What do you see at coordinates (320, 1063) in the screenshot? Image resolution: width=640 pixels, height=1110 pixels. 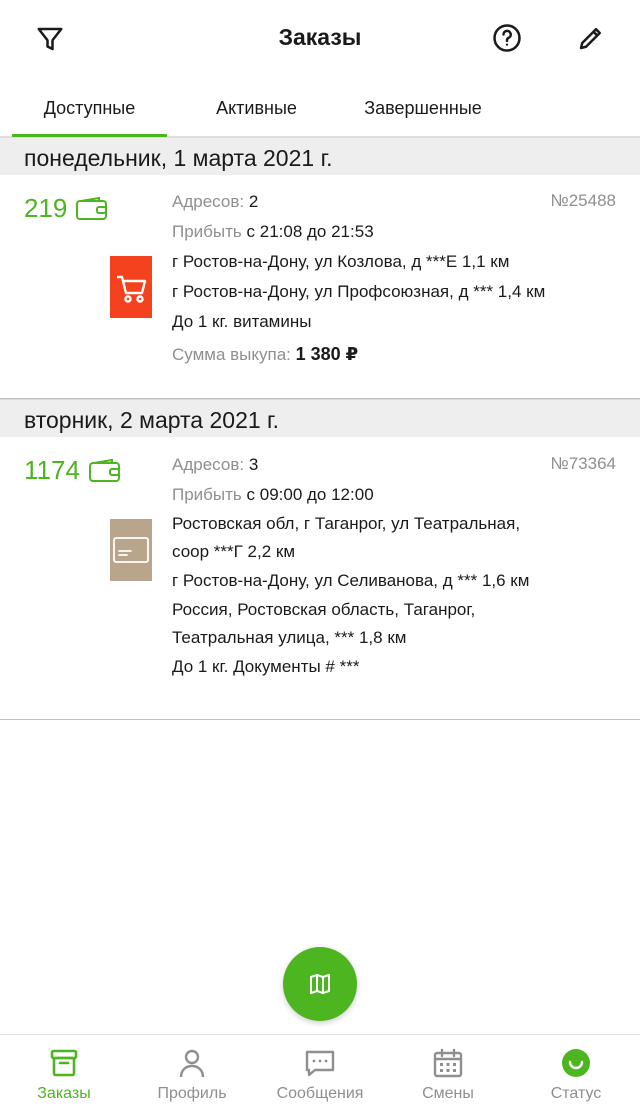 I see `messages-icon` at bounding box center [320, 1063].